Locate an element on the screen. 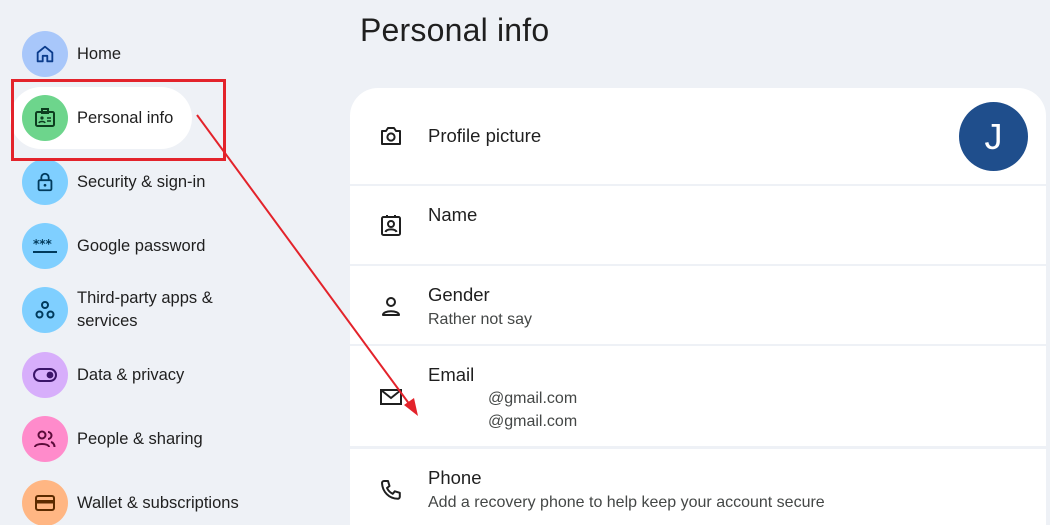 The image size is (1050, 525). sidebar-item-label: Google password is located at coordinates (141, 245).